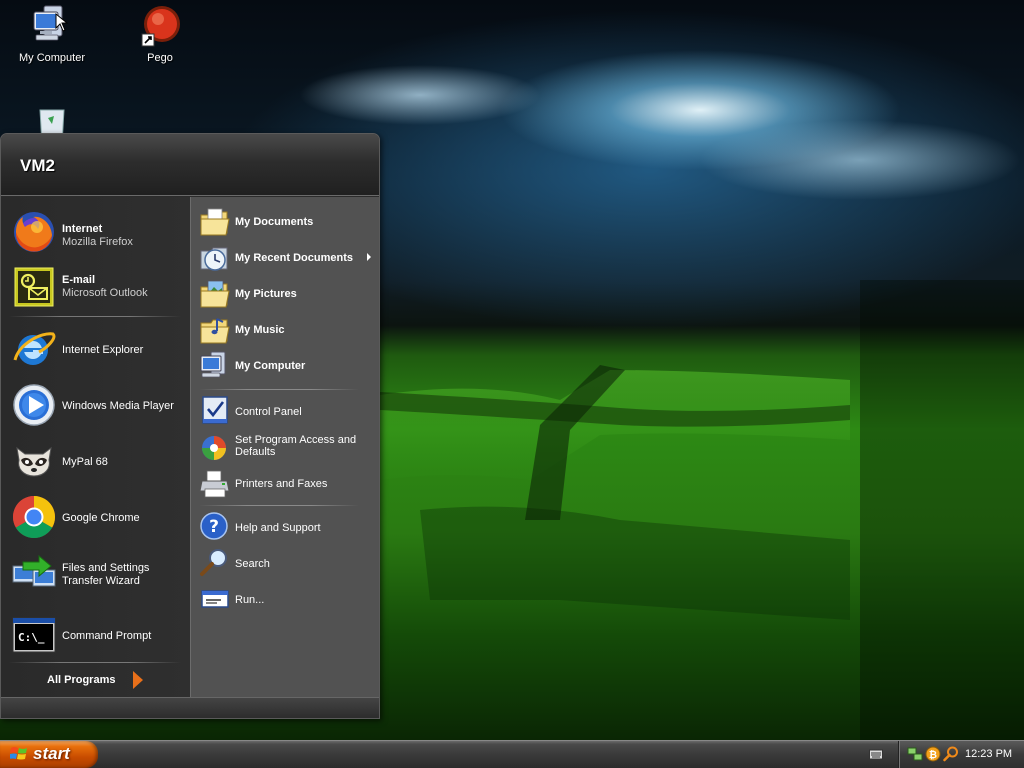 Image resolution: width=1024 pixels, height=768 pixels. What do you see at coordinates (85, 462) in the screenshot?
I see `program-title: MyPal 68` at bounding box center [85, 462].